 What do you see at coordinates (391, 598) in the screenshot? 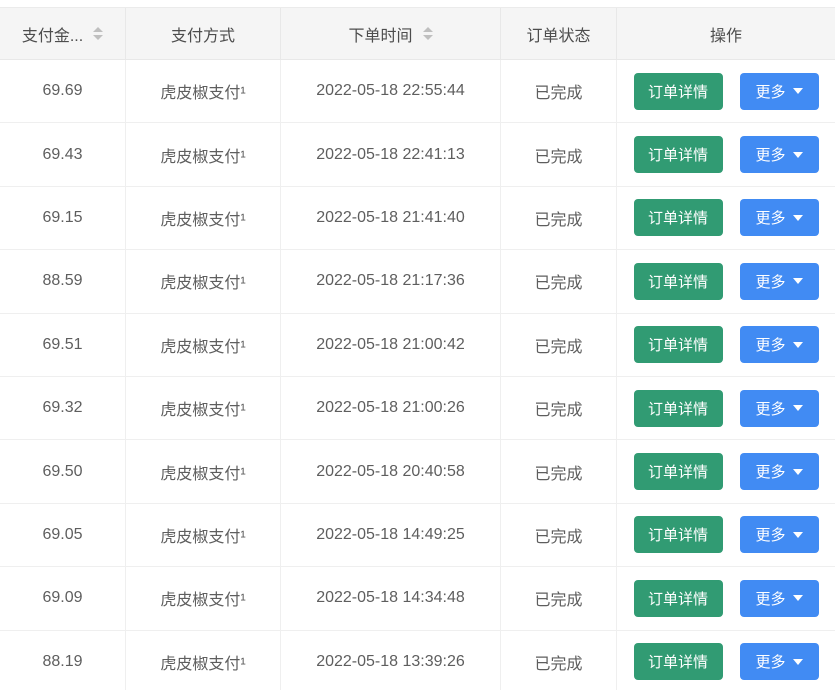
I see `cell-order-time: 2022-05-18 14:34:48` at bounding box center [391, 598].